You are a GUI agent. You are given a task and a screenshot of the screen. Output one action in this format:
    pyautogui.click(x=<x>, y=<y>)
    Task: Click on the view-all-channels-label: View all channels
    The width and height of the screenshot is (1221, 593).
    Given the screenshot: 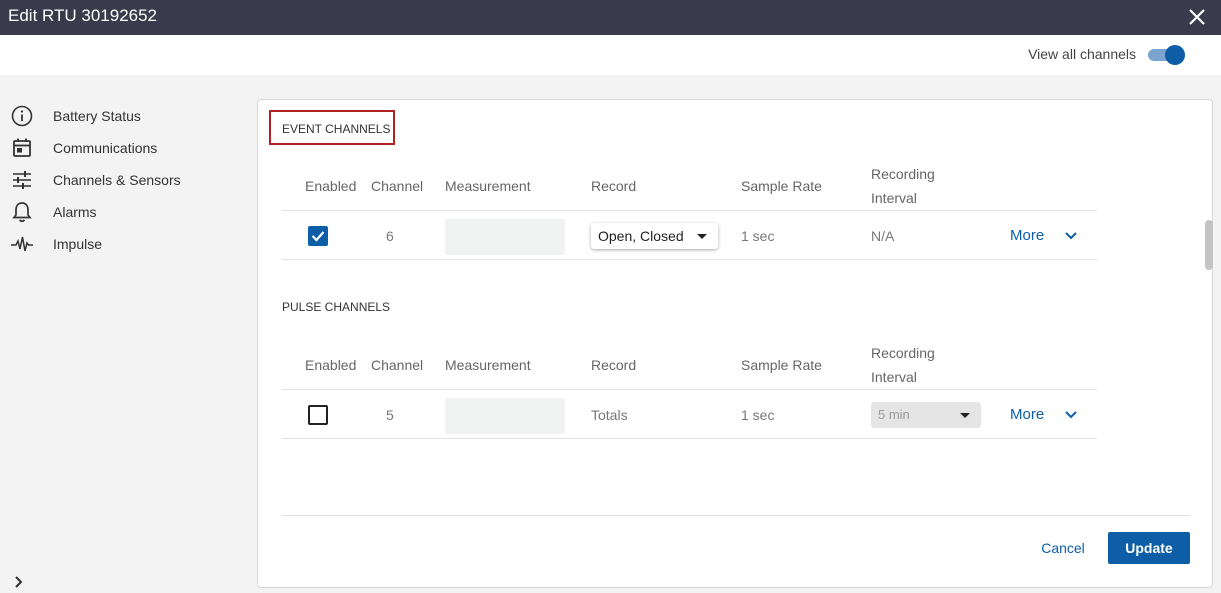 What is the action you would take?
    pyautogui.click(x=1082, y=54)
    